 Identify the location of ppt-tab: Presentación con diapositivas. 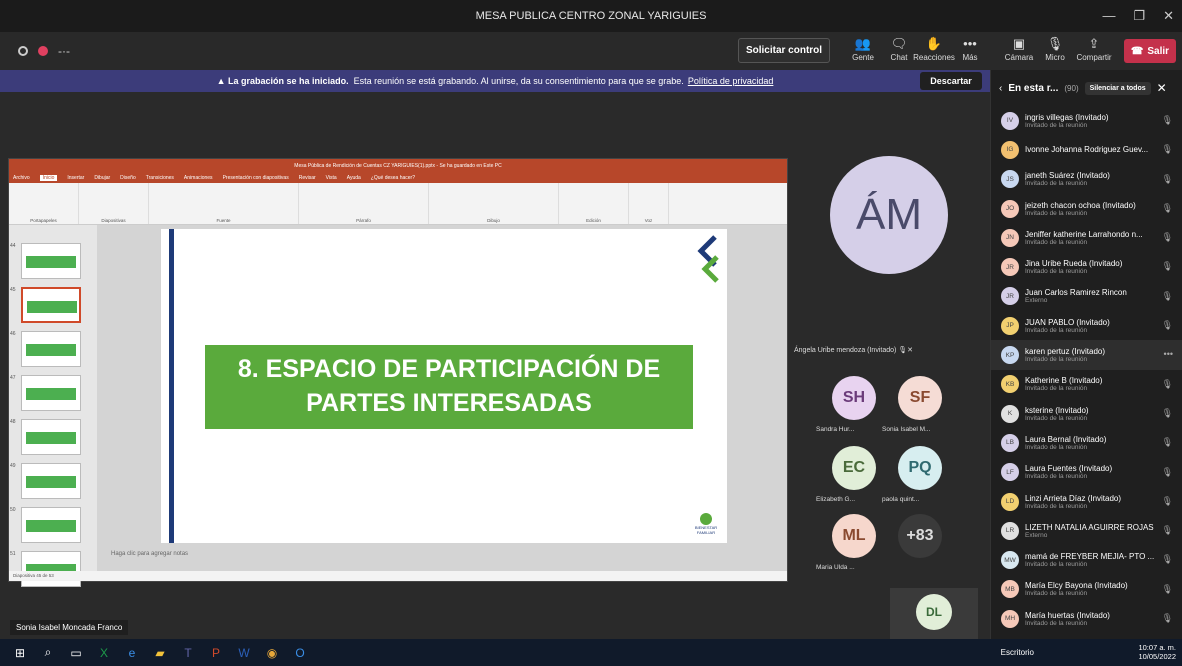
(256, 178).